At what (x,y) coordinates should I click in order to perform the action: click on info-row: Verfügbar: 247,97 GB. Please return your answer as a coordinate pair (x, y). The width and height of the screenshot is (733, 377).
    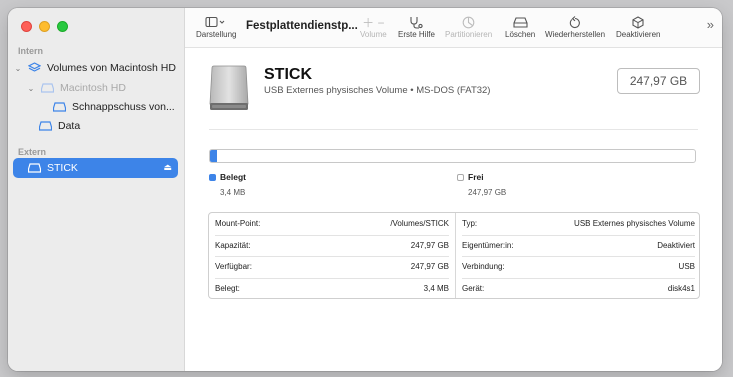
    Looking at the image, I should click on (332, 267).